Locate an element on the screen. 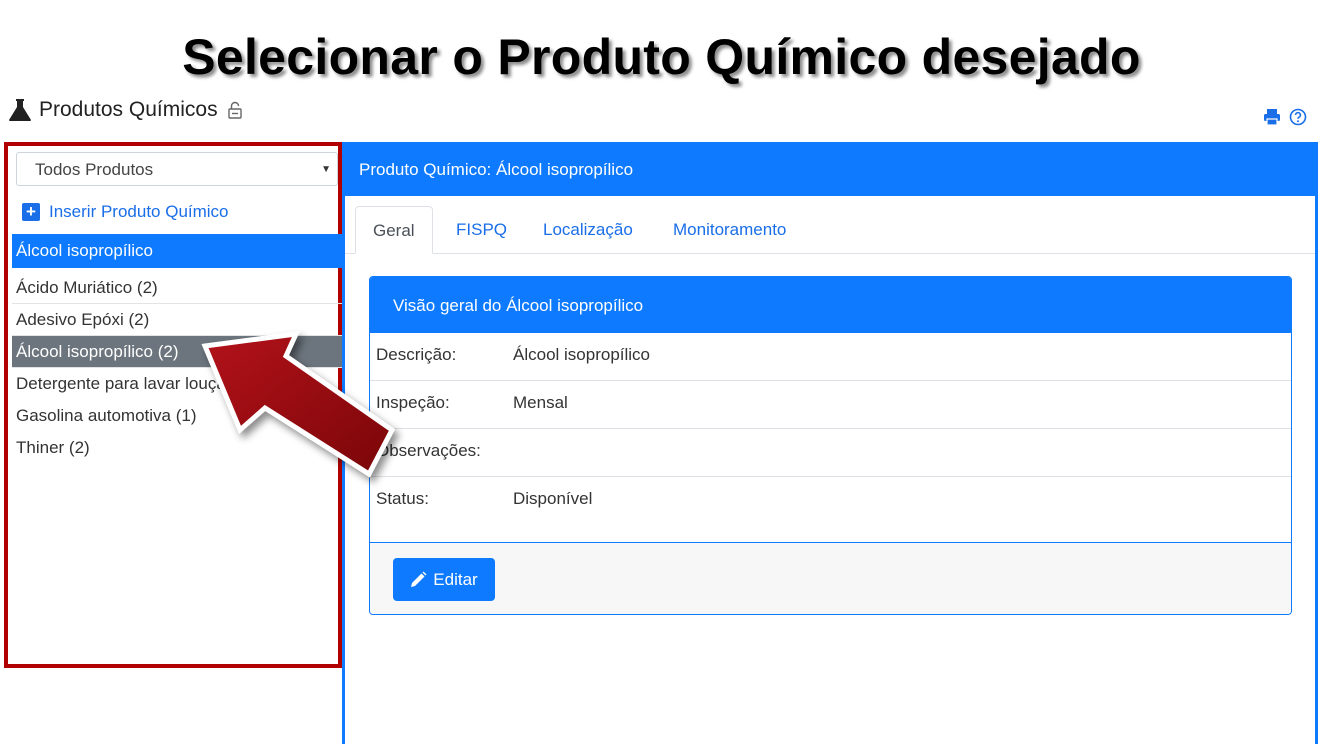  detail-row-status: Status: Disponível is located at coordinates (830, 510).